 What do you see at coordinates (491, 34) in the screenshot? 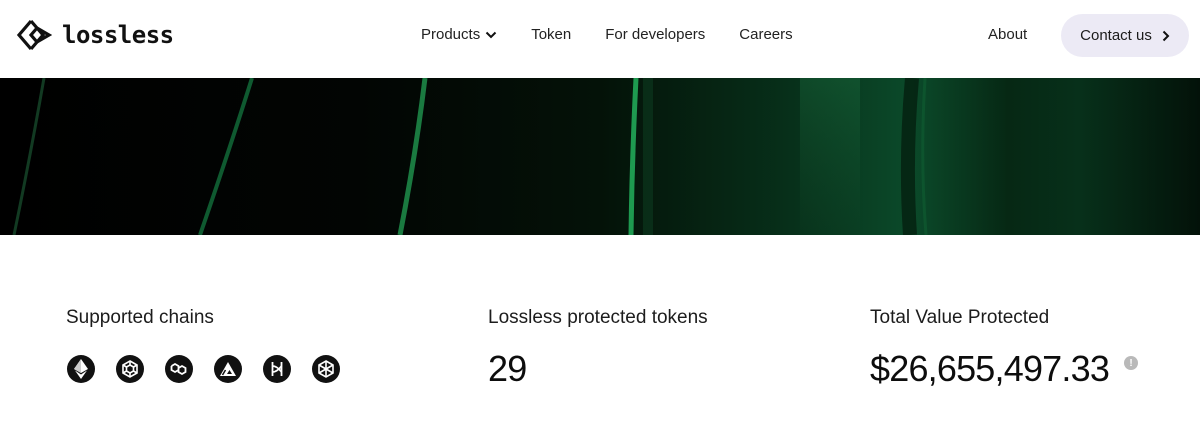
I see `chevron-down-icon` at bounding box center [491, 34].